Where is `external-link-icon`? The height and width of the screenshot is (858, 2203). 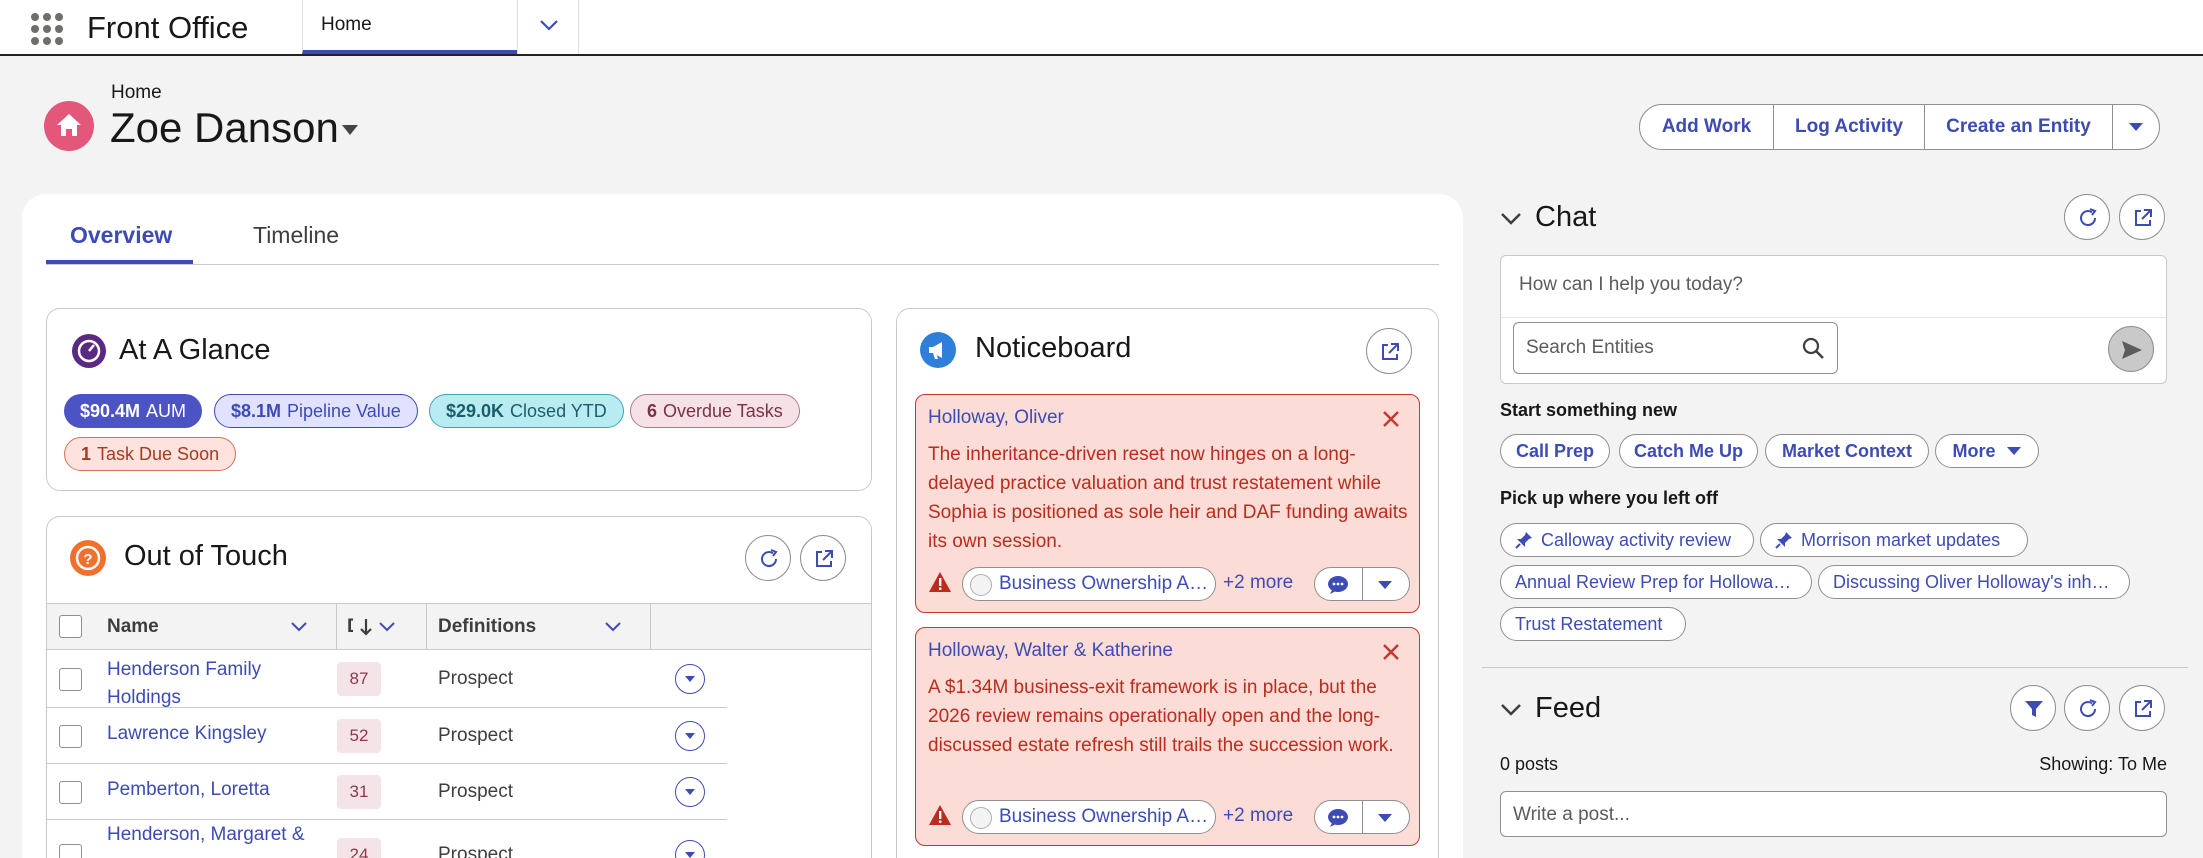 external-link-icon is located at coordinates (824, 558).